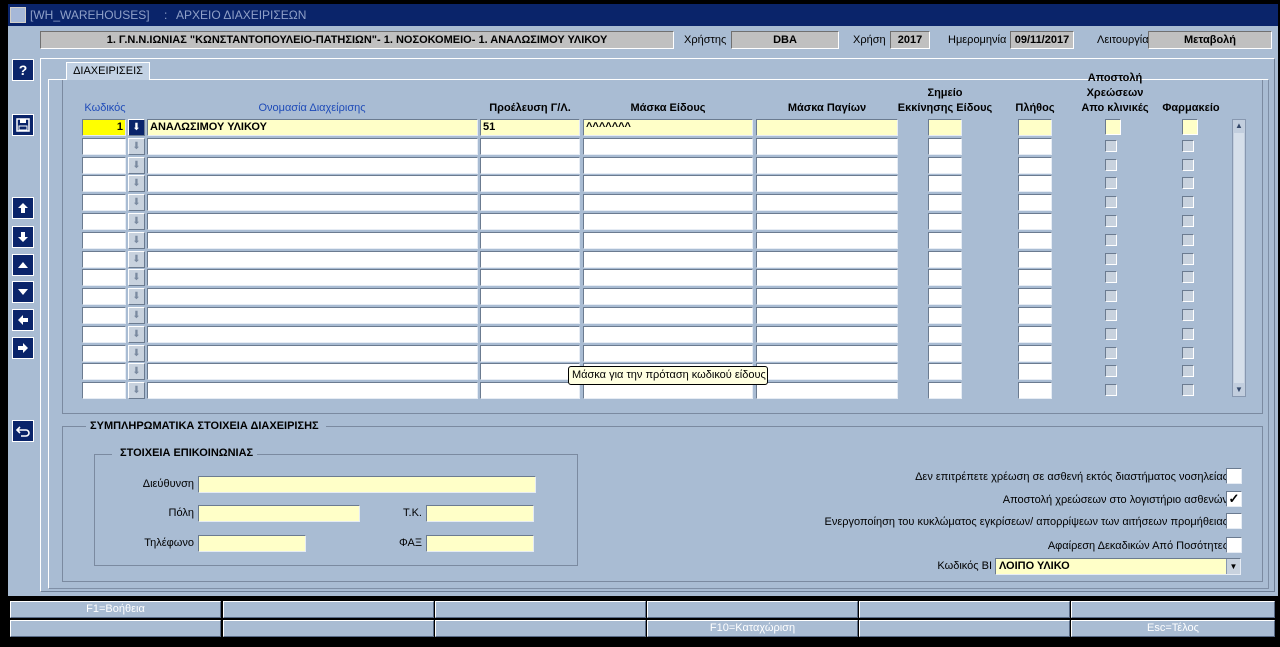 The height and width of the screenshot is (647, 1280). Describe the element at coordinates (108, 71) in the screenshot. I see `tab-warehouses: ΔΙΑΧΕΙΡΙΣΕΙΣ` at that location.